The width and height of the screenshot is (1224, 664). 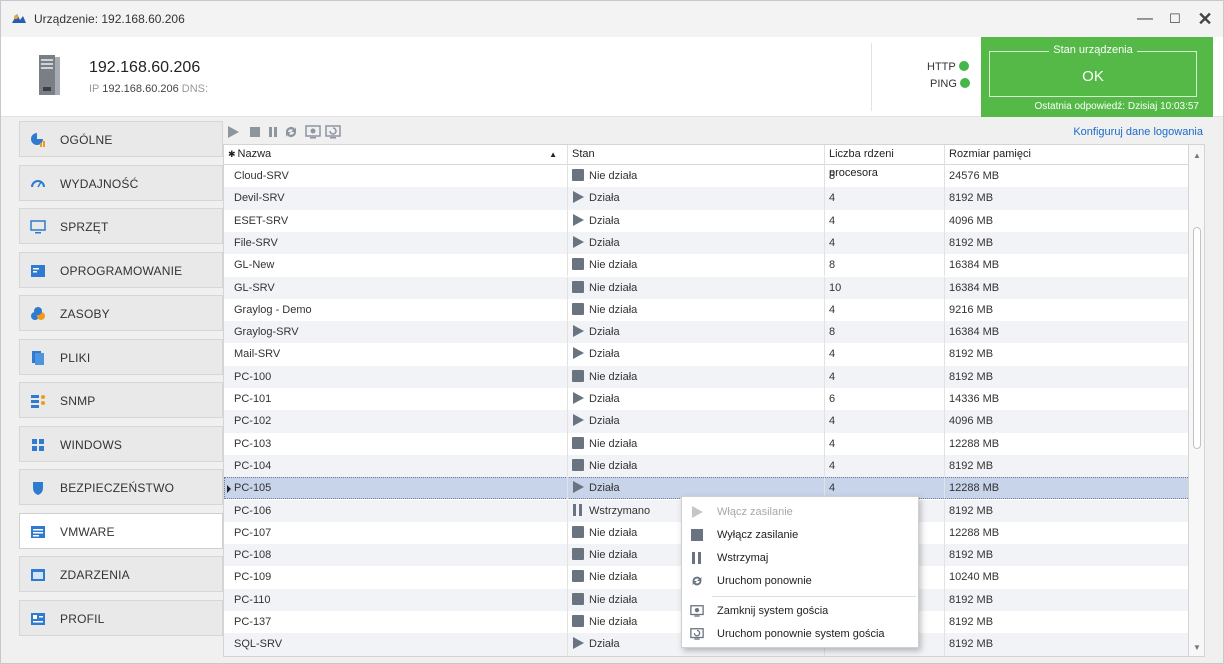 I want to click on sidebar-item-label: WINDOWS, so click(x=91, y=444).